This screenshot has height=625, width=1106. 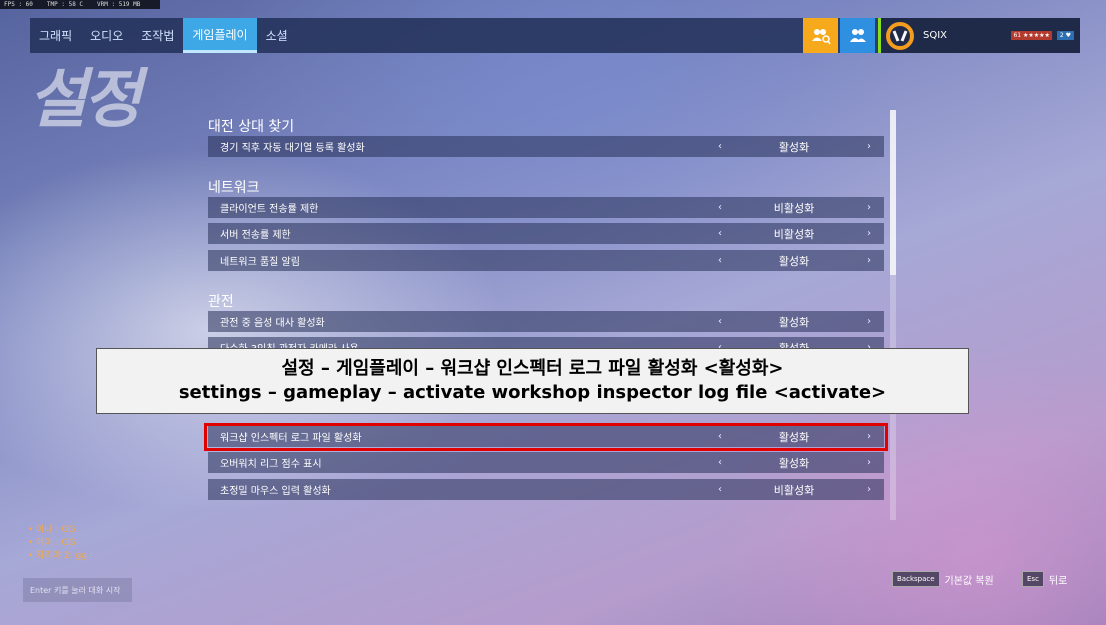 I want to click on settings-tab-bar: 그래픽 오디오 조작법 게임플레이 소셜 SQIX 61 ★★★★★ 2 ♥, so click(x=555, y=35).